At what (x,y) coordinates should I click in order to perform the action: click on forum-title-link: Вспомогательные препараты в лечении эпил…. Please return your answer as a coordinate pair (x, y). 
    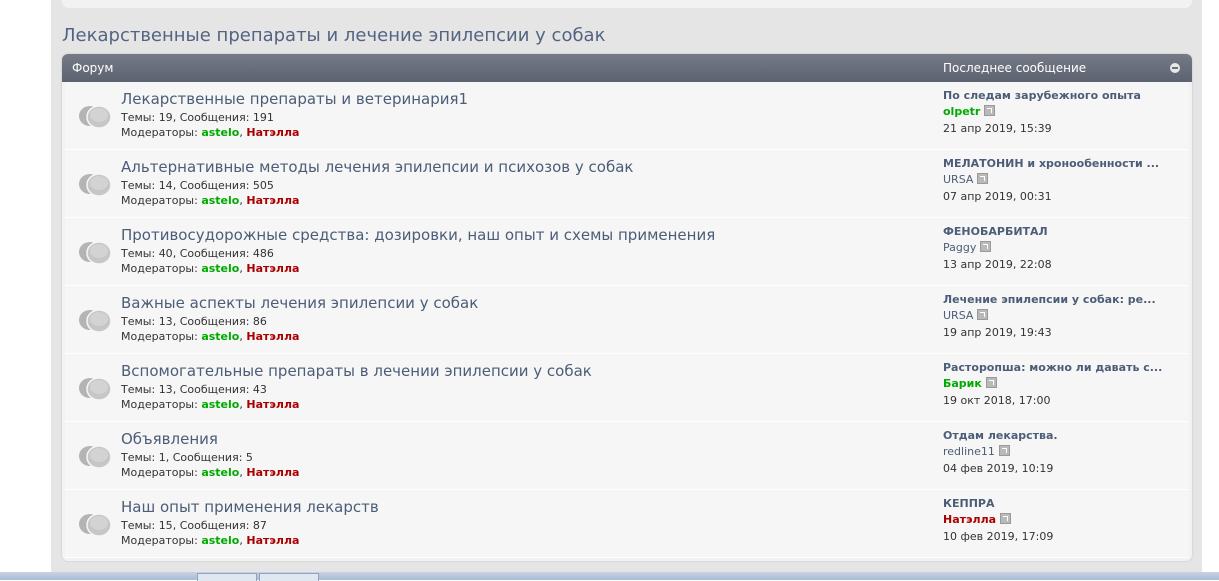
    Looking at the image, I should click on (356, 371).